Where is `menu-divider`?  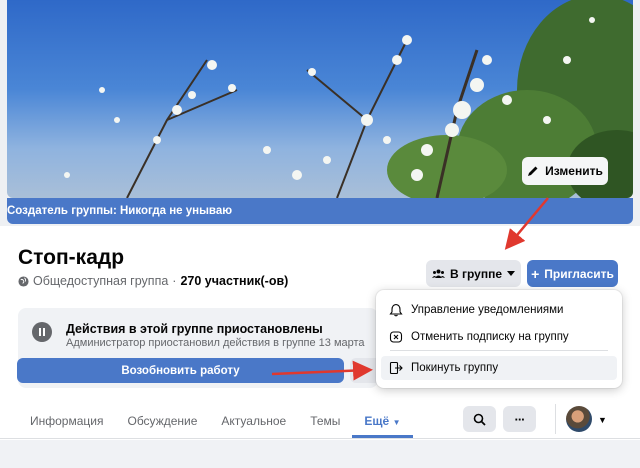 menu-divider is located at coordinates (499, 350).